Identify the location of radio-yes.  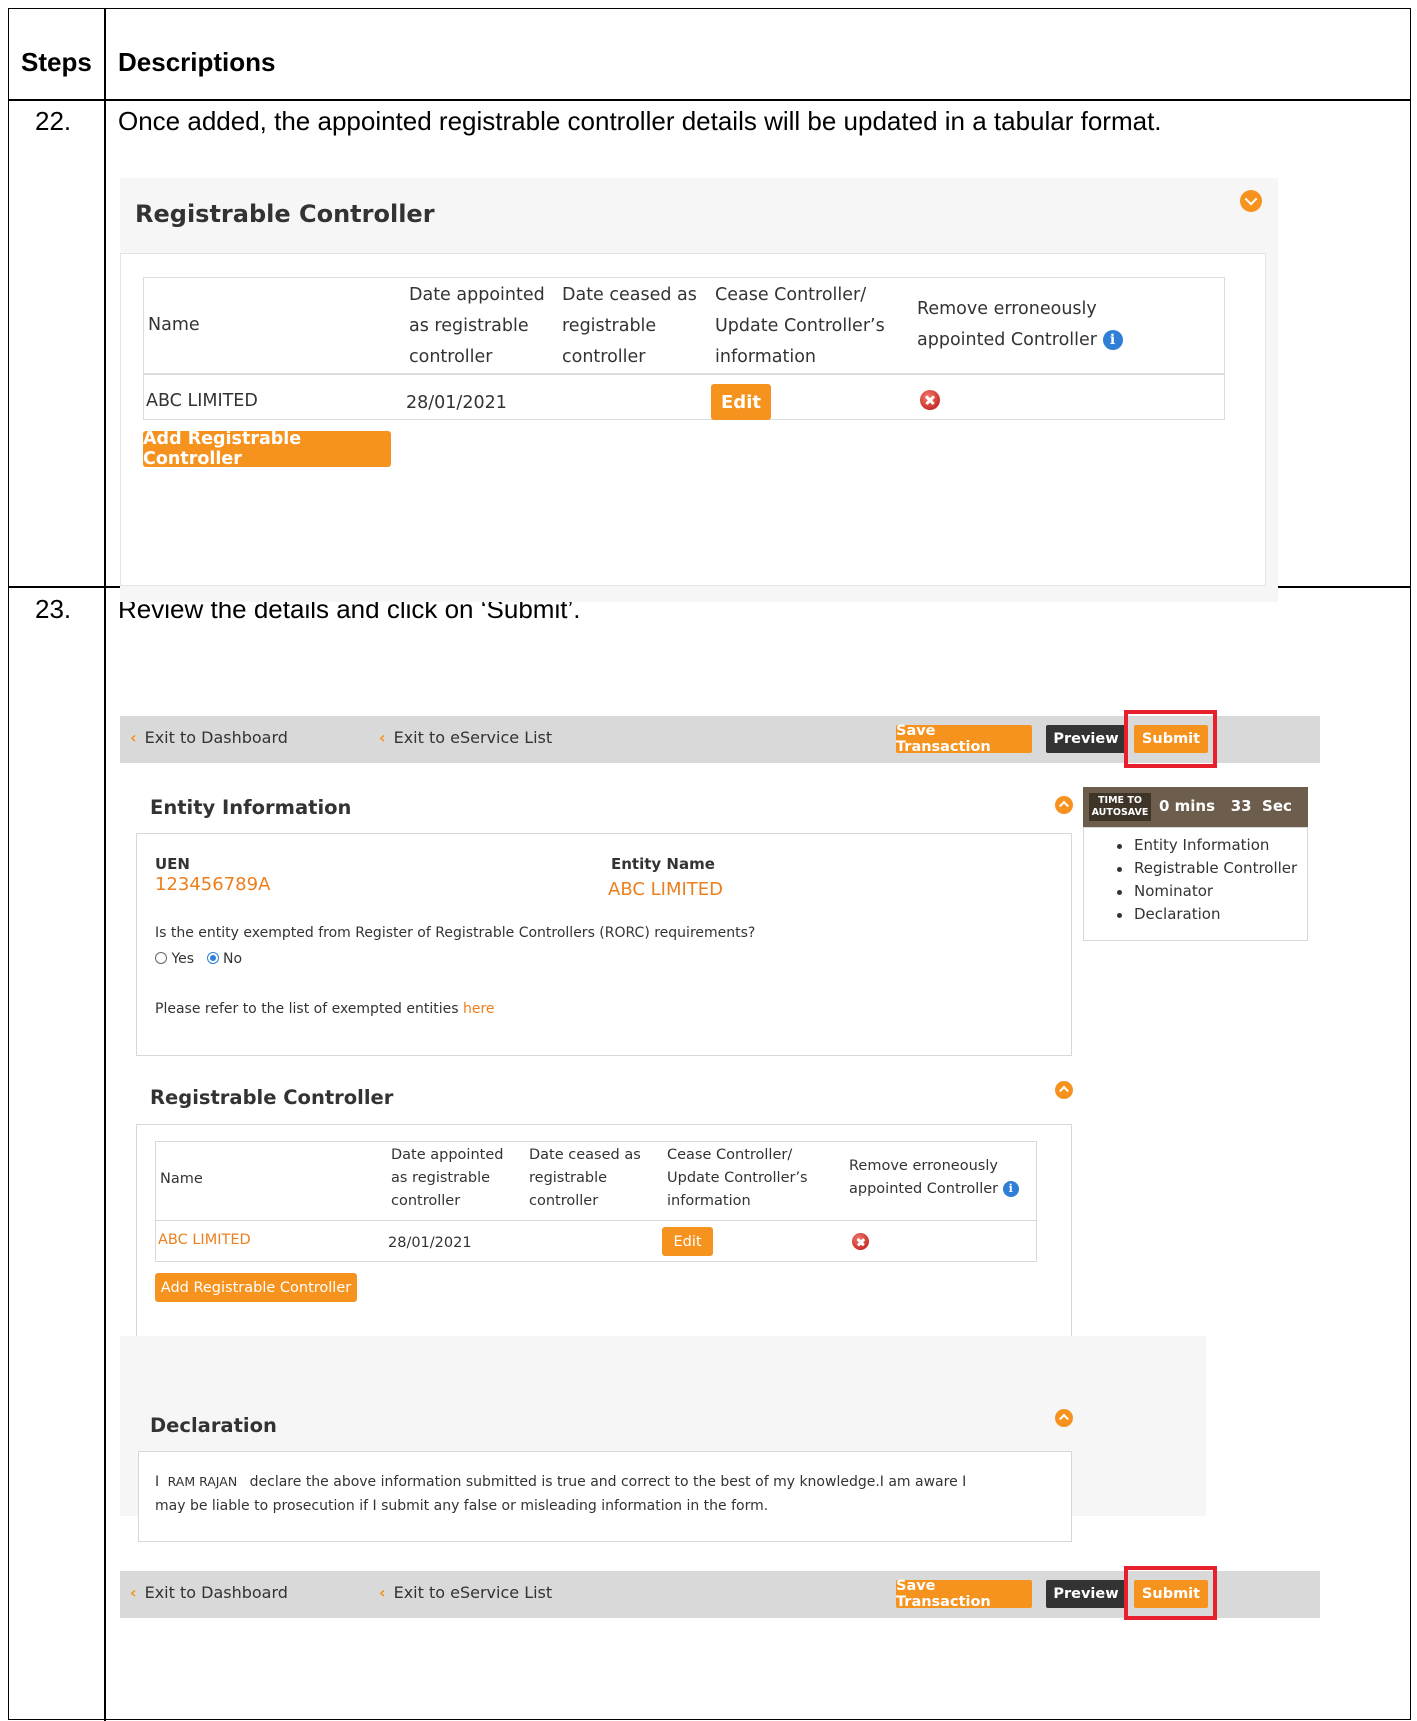
(161, 958).